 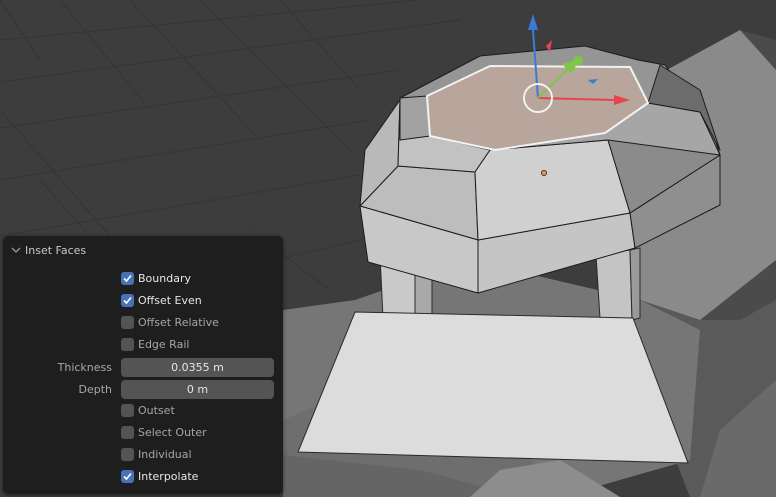 I want to click on select-outer-checkbox, so click(x=127, y=432).